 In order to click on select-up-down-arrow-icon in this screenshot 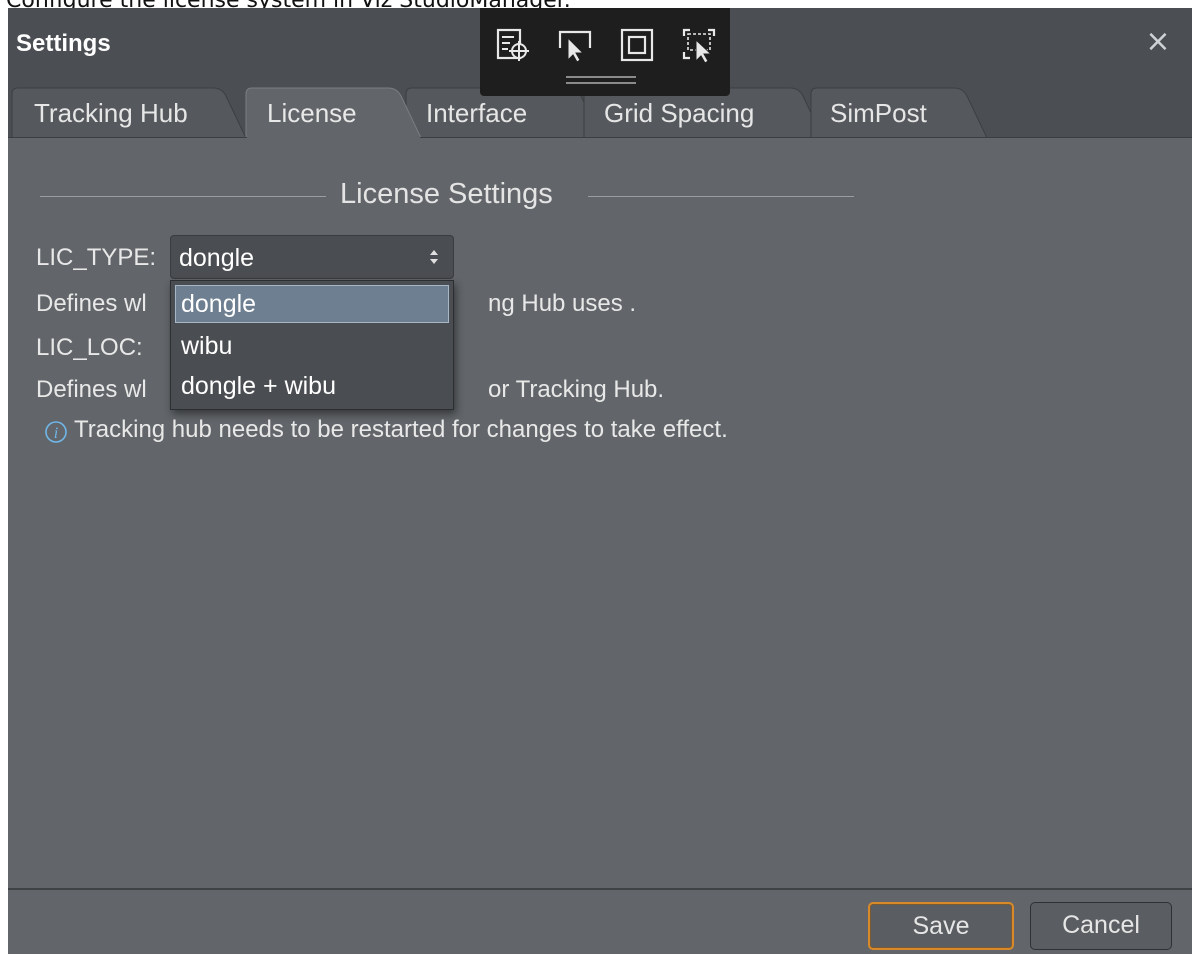, I will do `click(434, 257)`.